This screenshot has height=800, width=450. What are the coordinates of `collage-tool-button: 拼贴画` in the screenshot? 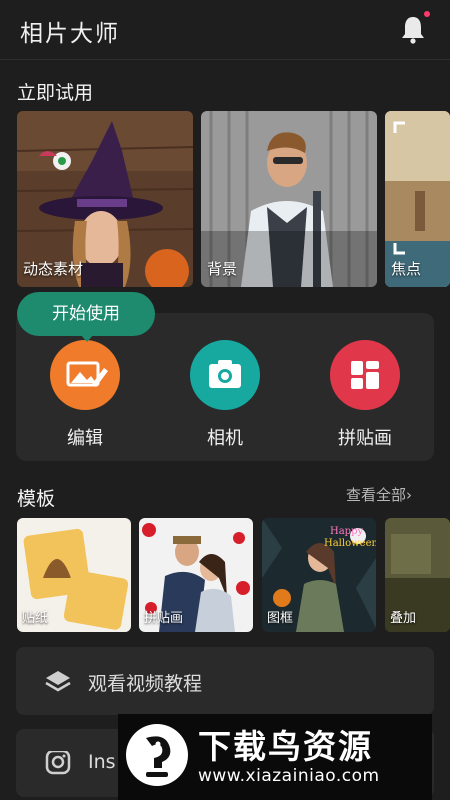 It's located at (365, 395).